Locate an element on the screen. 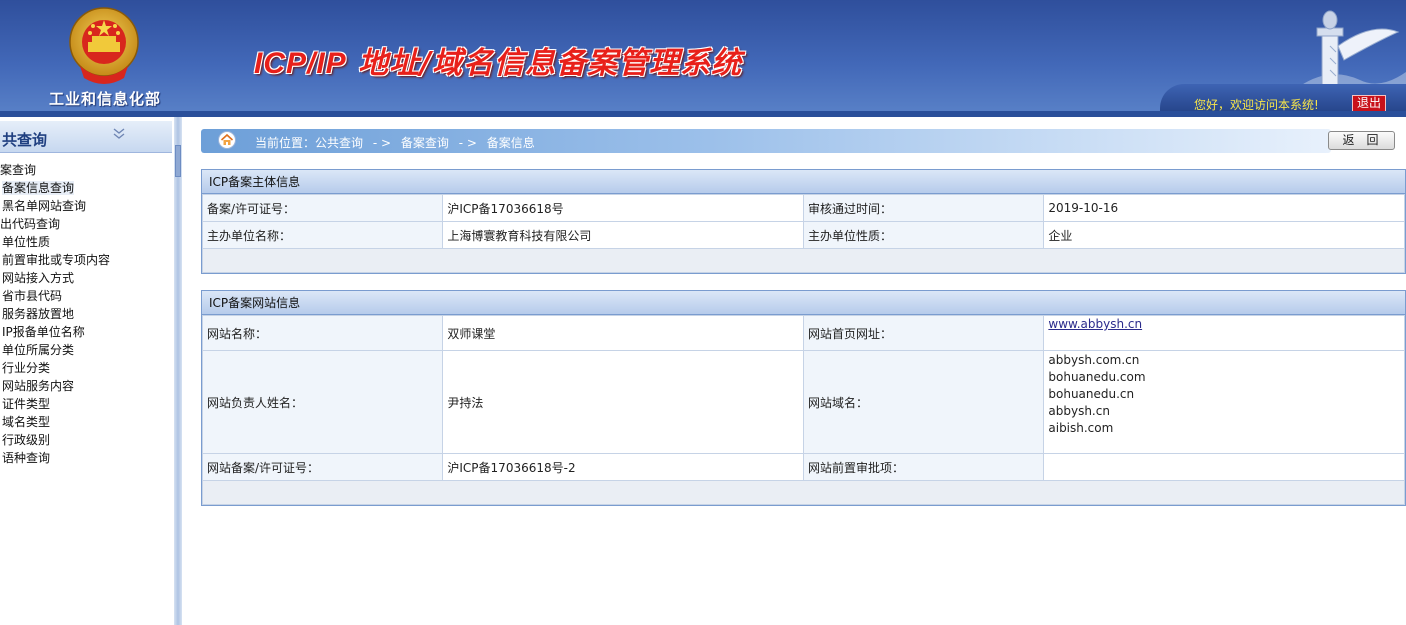  menu-item-label: 证件类型 is located at coordinates (26, 404).